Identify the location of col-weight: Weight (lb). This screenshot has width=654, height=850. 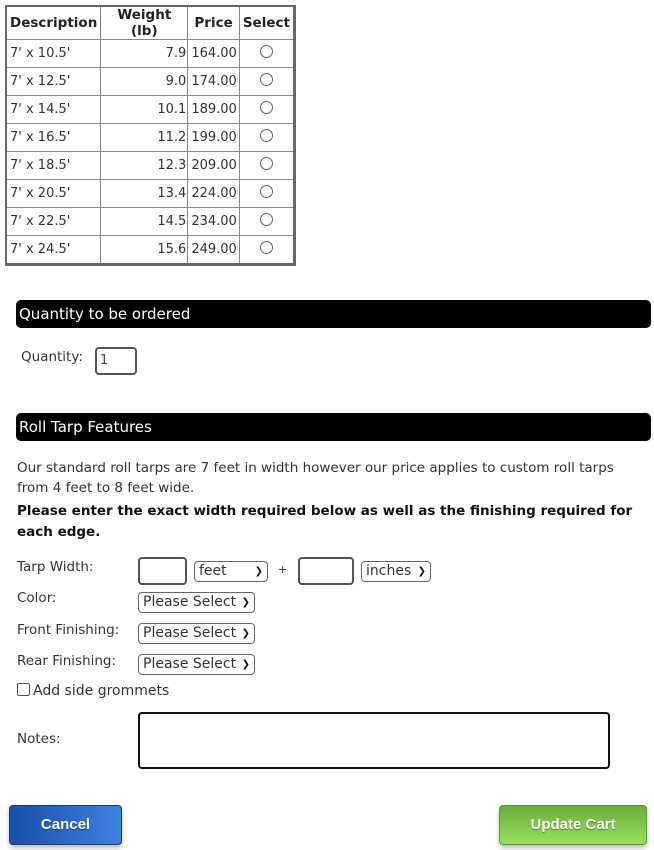
(144, 22).